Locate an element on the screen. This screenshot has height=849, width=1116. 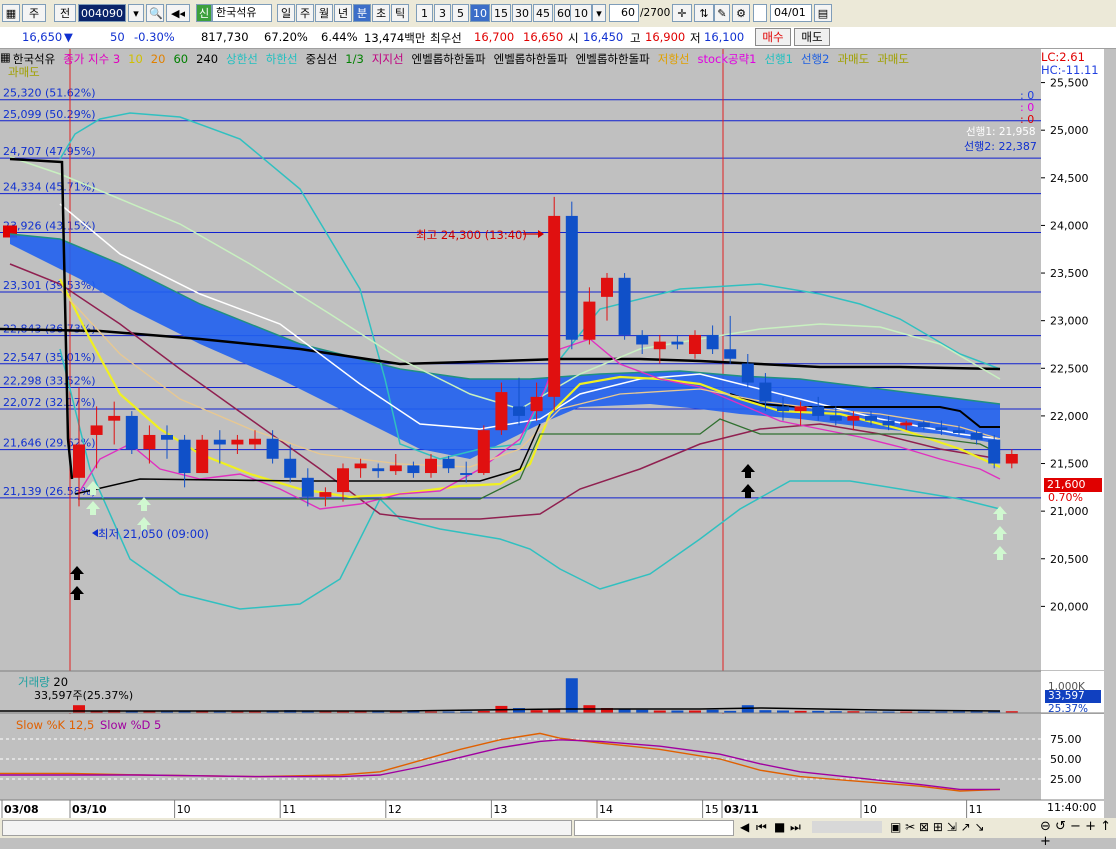
legend-item-3: 20 is located at coordinates (158, 59).